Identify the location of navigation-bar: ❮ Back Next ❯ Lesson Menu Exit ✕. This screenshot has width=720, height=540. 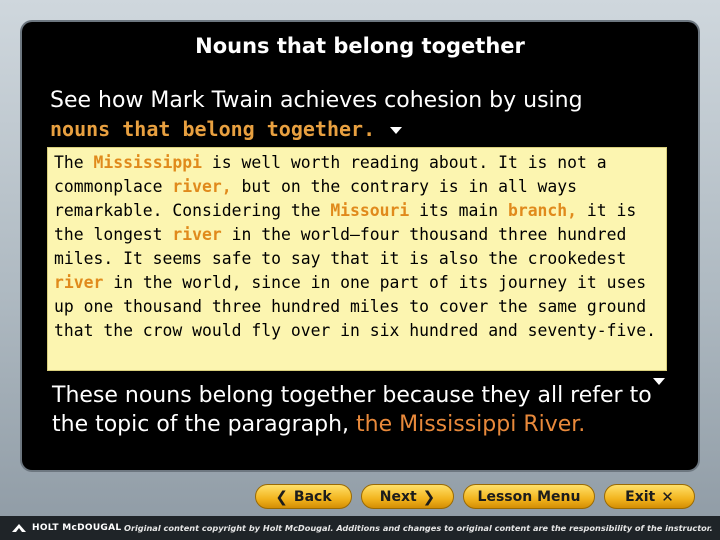
(475, 497).